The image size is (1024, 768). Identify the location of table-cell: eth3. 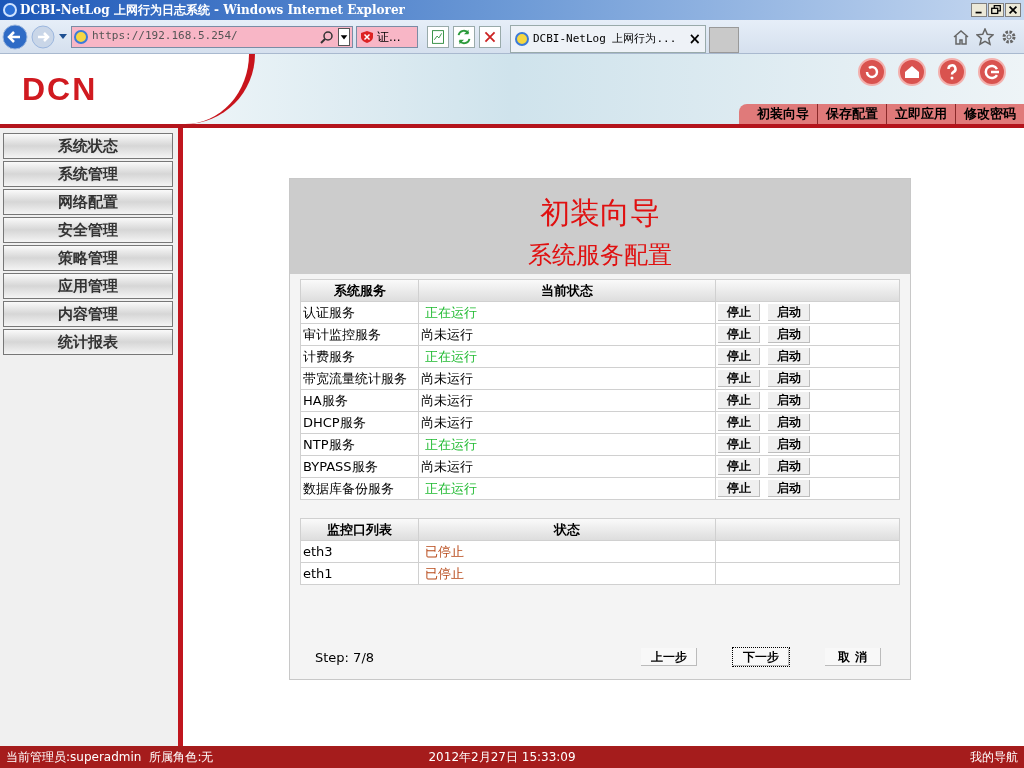
(359, 551).